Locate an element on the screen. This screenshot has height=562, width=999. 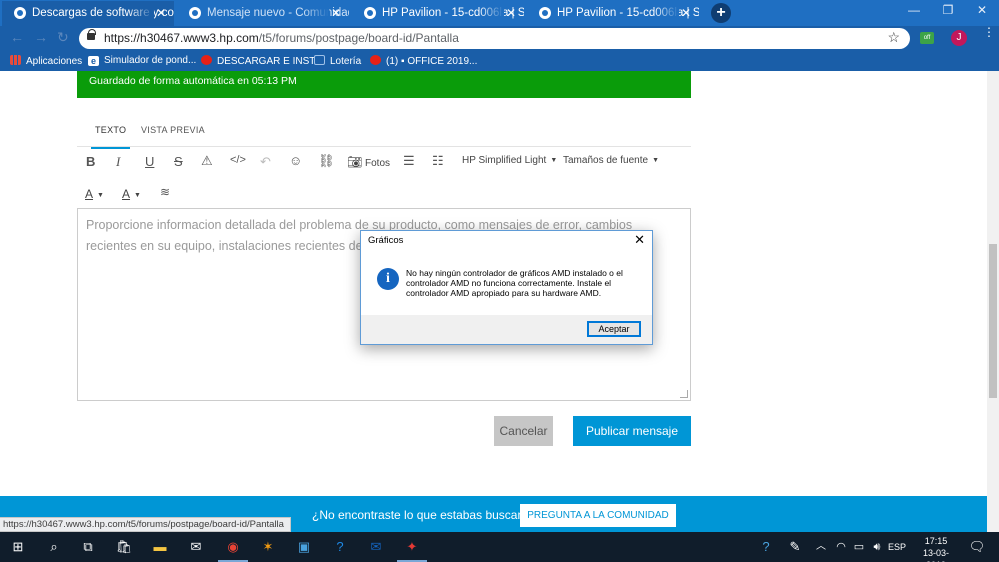
photos-button: 📷︎ Fotos is located at coordinates (368, 162).